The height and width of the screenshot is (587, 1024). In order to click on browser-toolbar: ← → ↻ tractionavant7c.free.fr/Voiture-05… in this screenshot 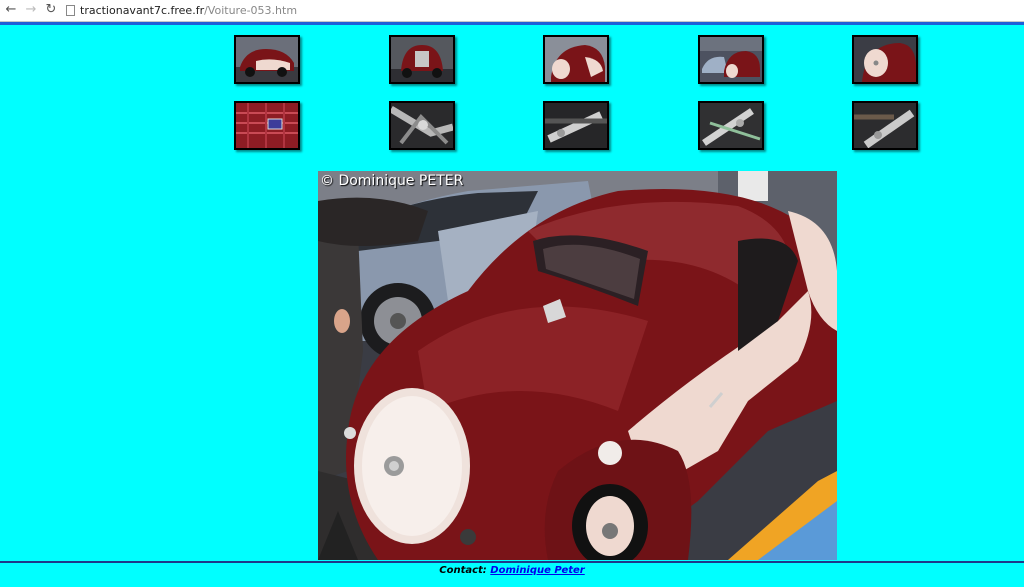, I will do `click(512, 11)`.